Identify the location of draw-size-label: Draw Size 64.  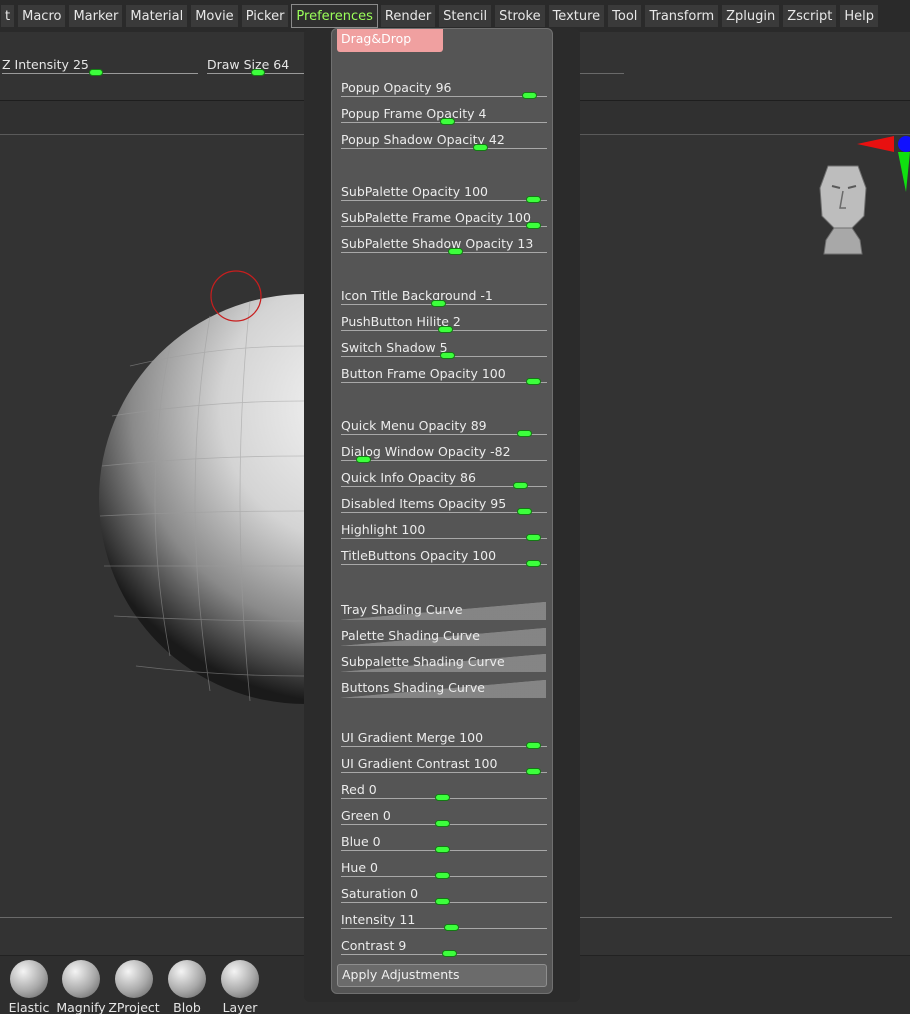
(248, 64).